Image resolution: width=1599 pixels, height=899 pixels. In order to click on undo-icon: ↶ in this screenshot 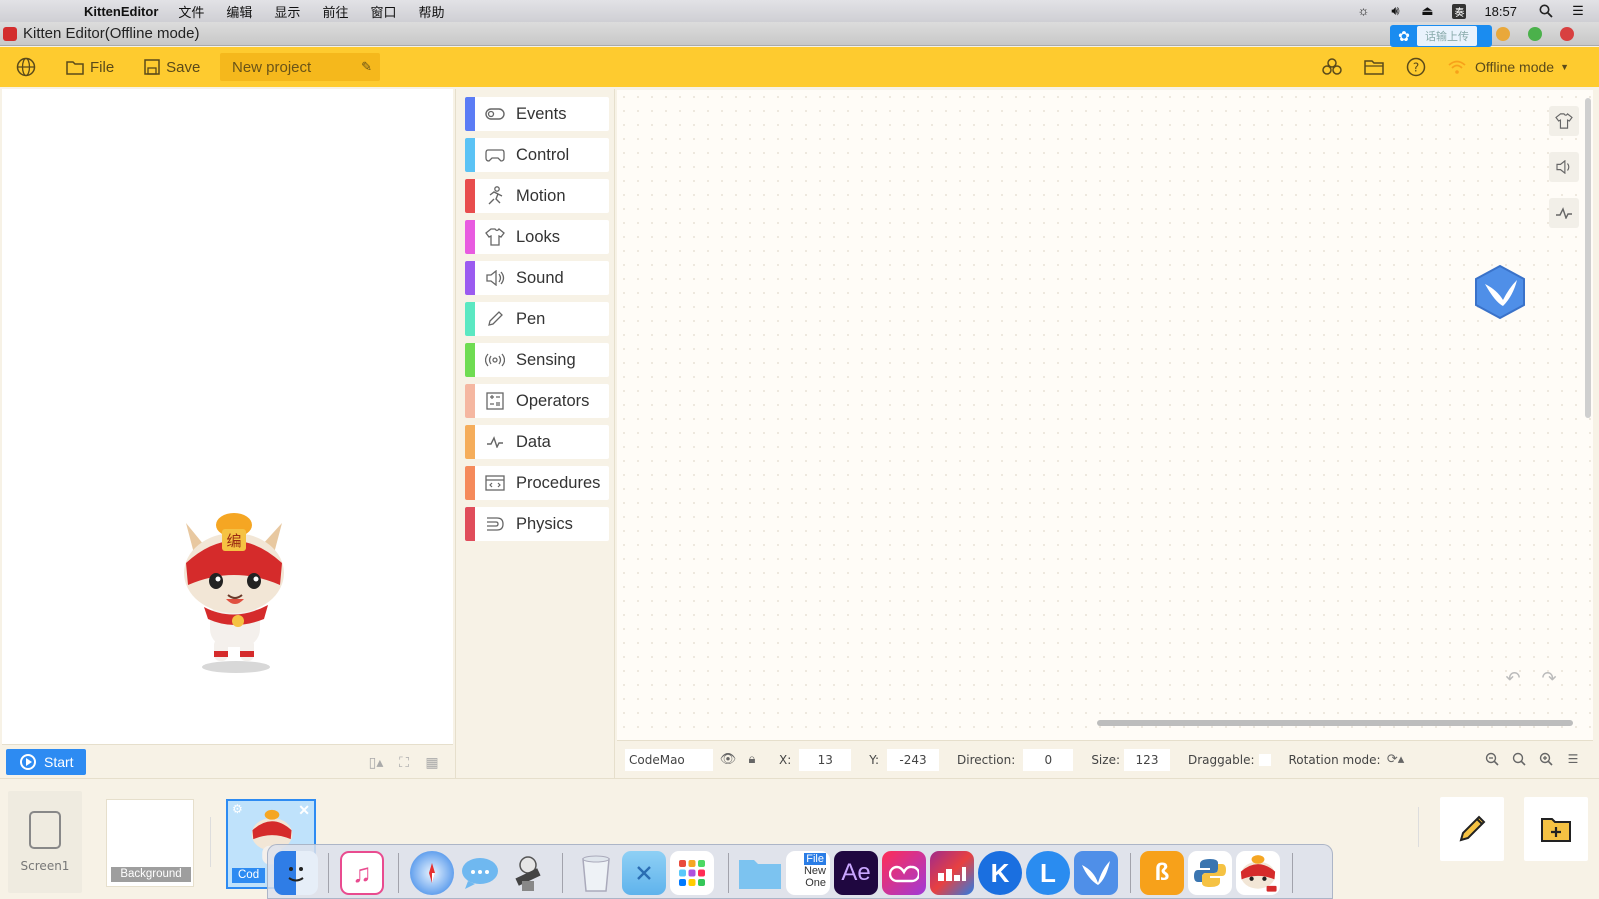, I will do `click(1513, 678)`.